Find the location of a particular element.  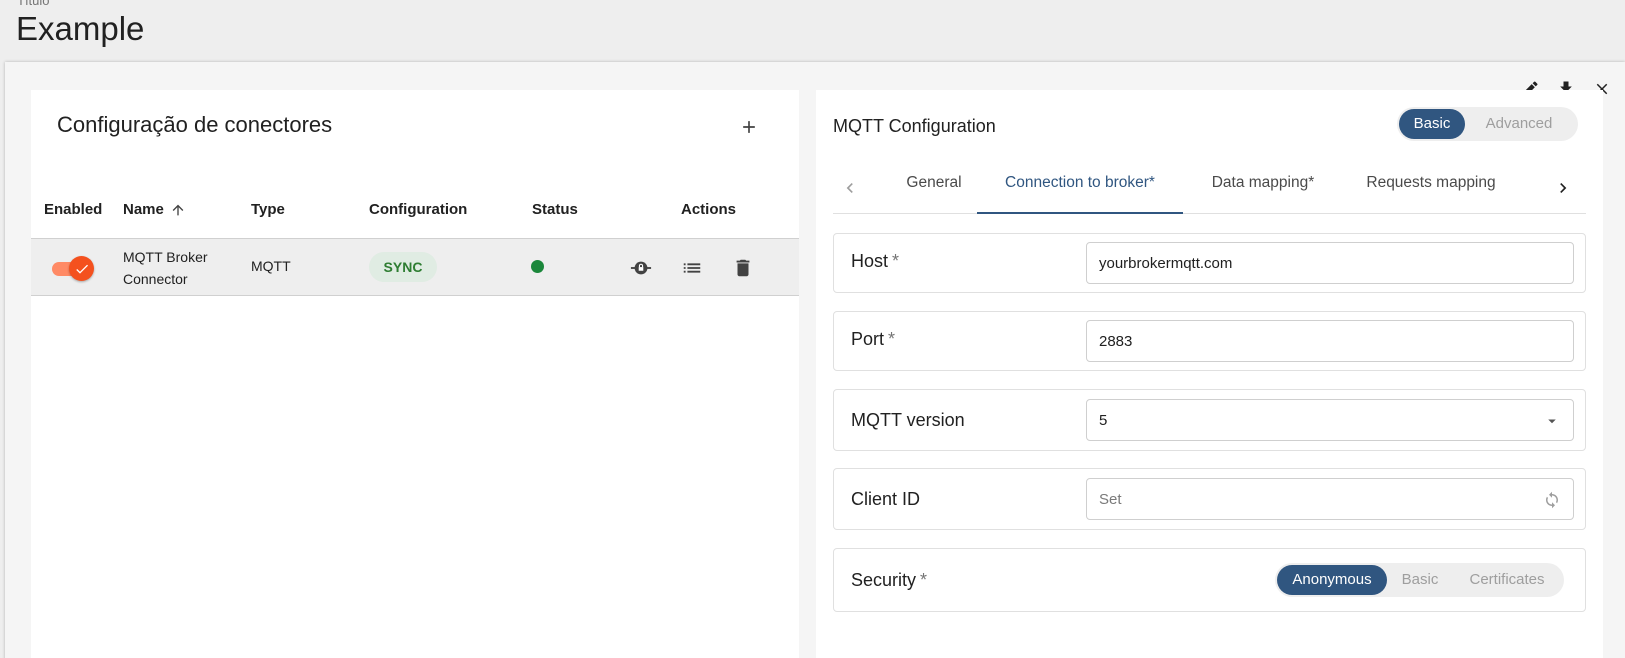

port-field-row: Port * 2883 is located at coordinates (1209, 341).